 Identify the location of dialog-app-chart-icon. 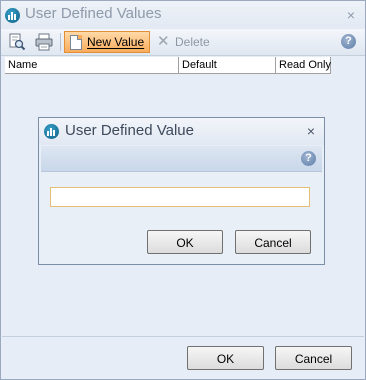
(51, 131).